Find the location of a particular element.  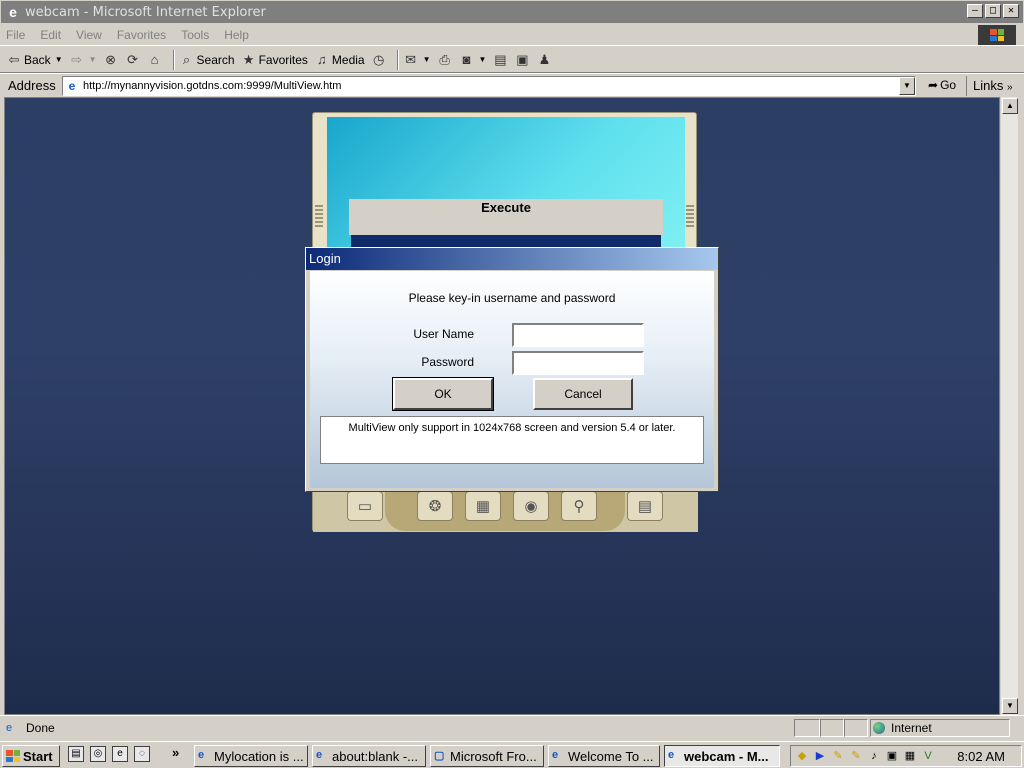

page-icon: e is located at coordinates (72, 86).